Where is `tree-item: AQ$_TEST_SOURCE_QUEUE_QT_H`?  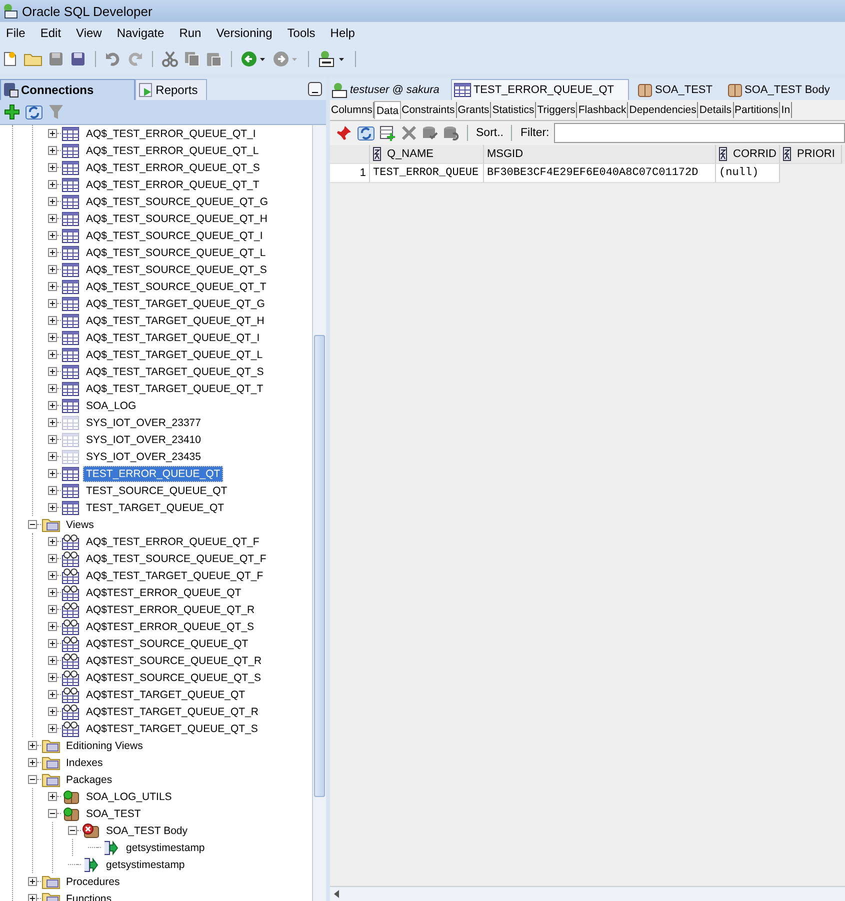
tree-item: AQ$_TEST_SOURCE_QUEUE_QT_H is located at coordinates (176, 218).